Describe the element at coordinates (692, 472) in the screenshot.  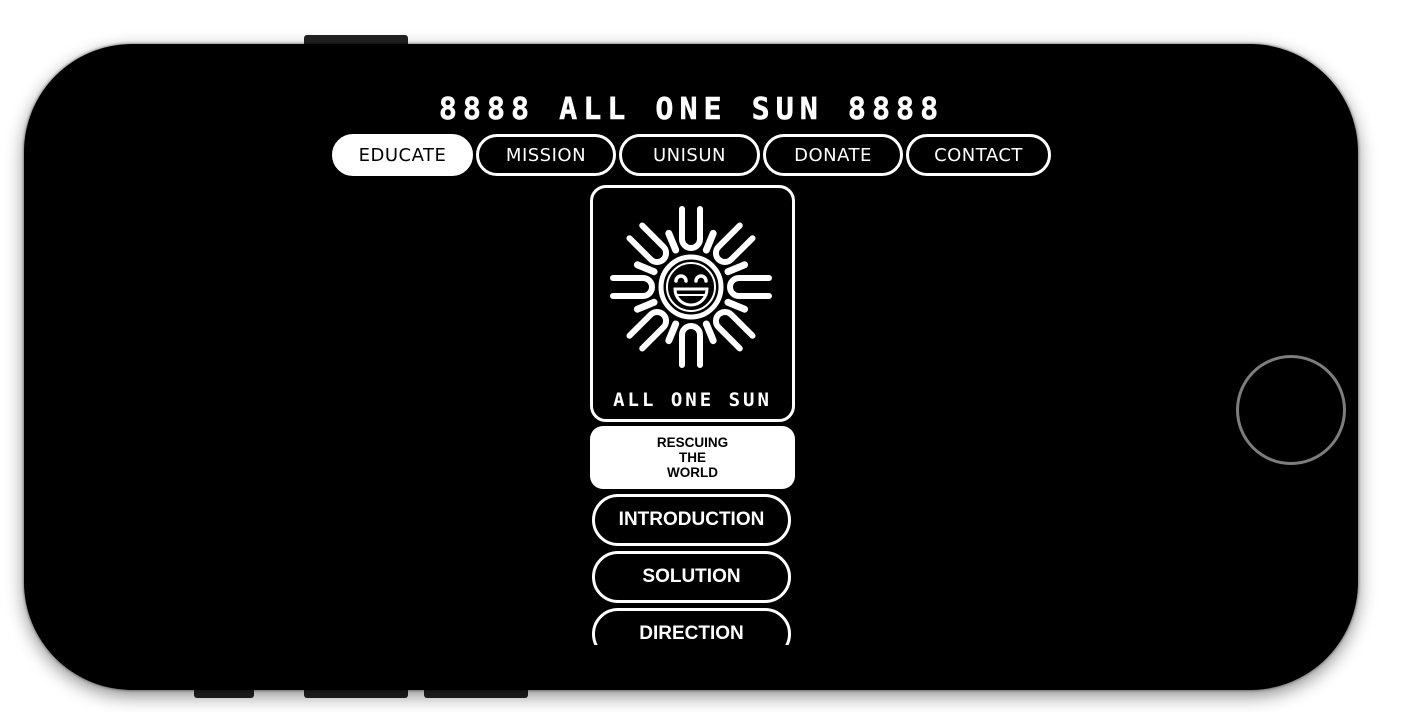
I see `headline-line: WORLD` at that location.